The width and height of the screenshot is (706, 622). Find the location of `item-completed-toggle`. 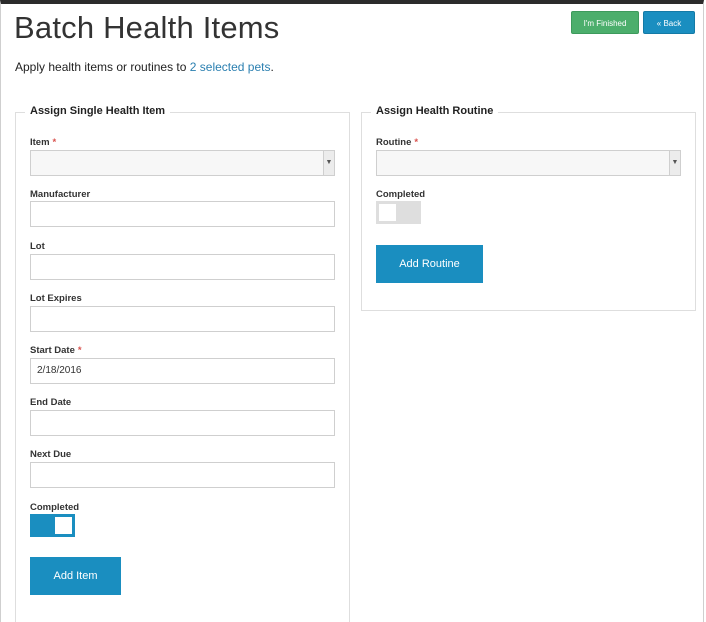

item-completed-toggle is located at coordinates (52, 525).